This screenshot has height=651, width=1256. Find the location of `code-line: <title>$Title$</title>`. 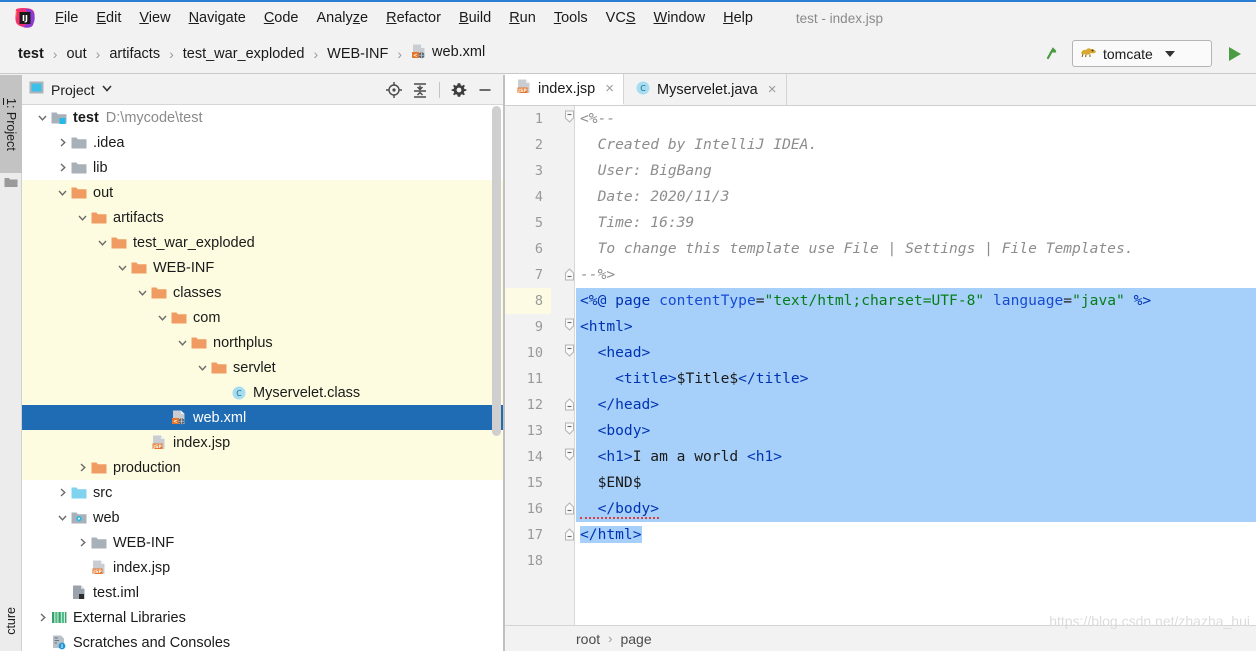

code-line: <title>$Title$</title> is located at coordinates (916, 379).